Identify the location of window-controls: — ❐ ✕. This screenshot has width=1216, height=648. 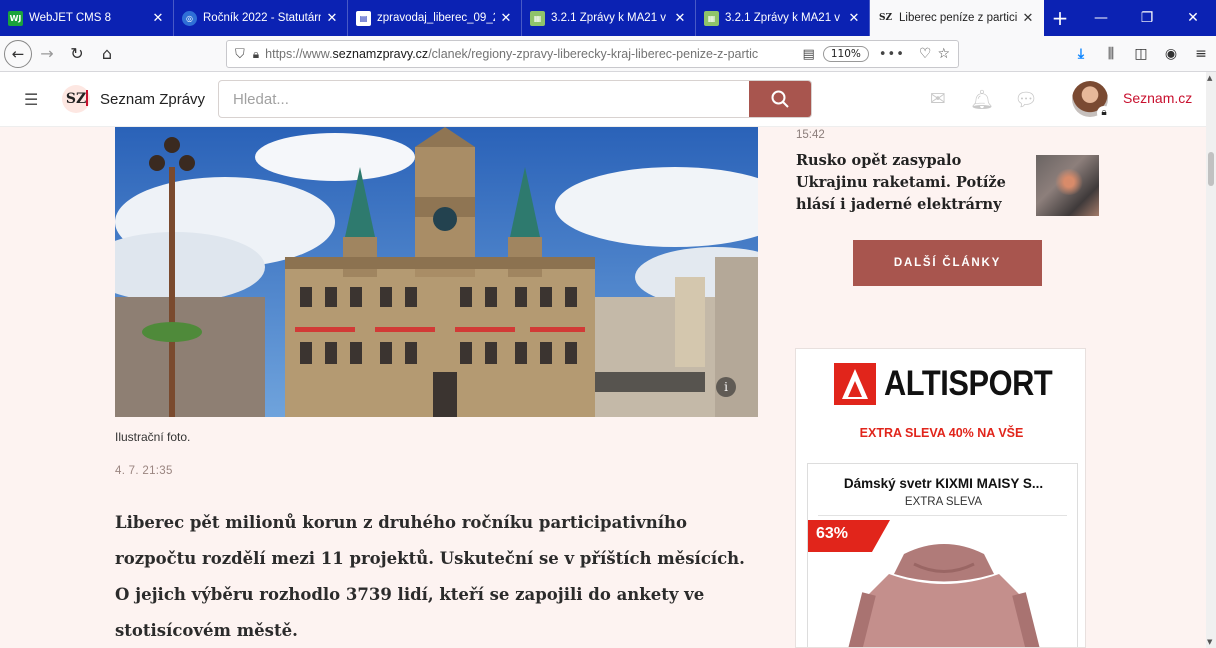
(1147, 18).